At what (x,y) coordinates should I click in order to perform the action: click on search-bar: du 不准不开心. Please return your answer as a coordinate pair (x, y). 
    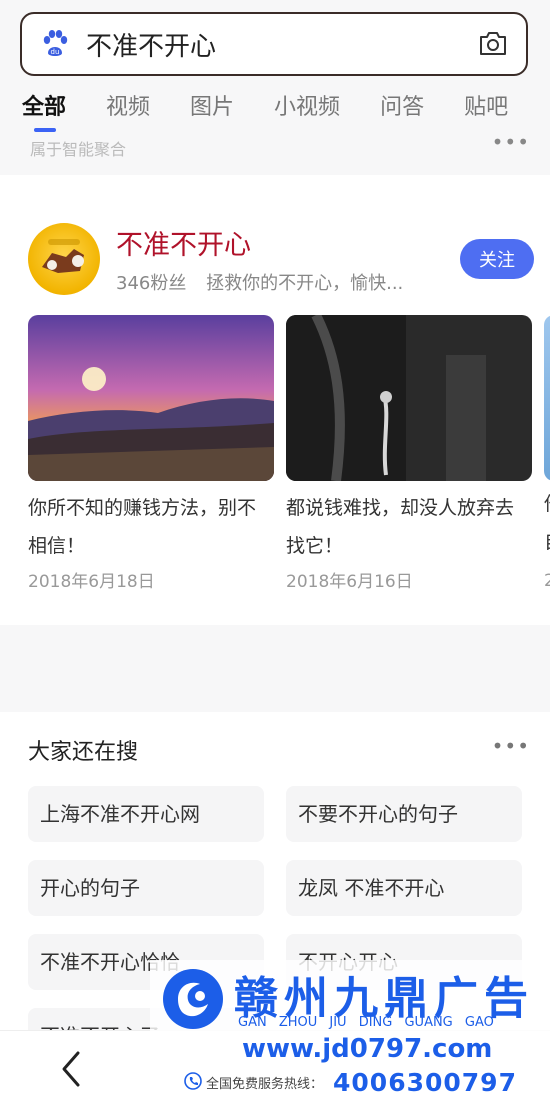
    Looking at the image, I should click on (274, 44).